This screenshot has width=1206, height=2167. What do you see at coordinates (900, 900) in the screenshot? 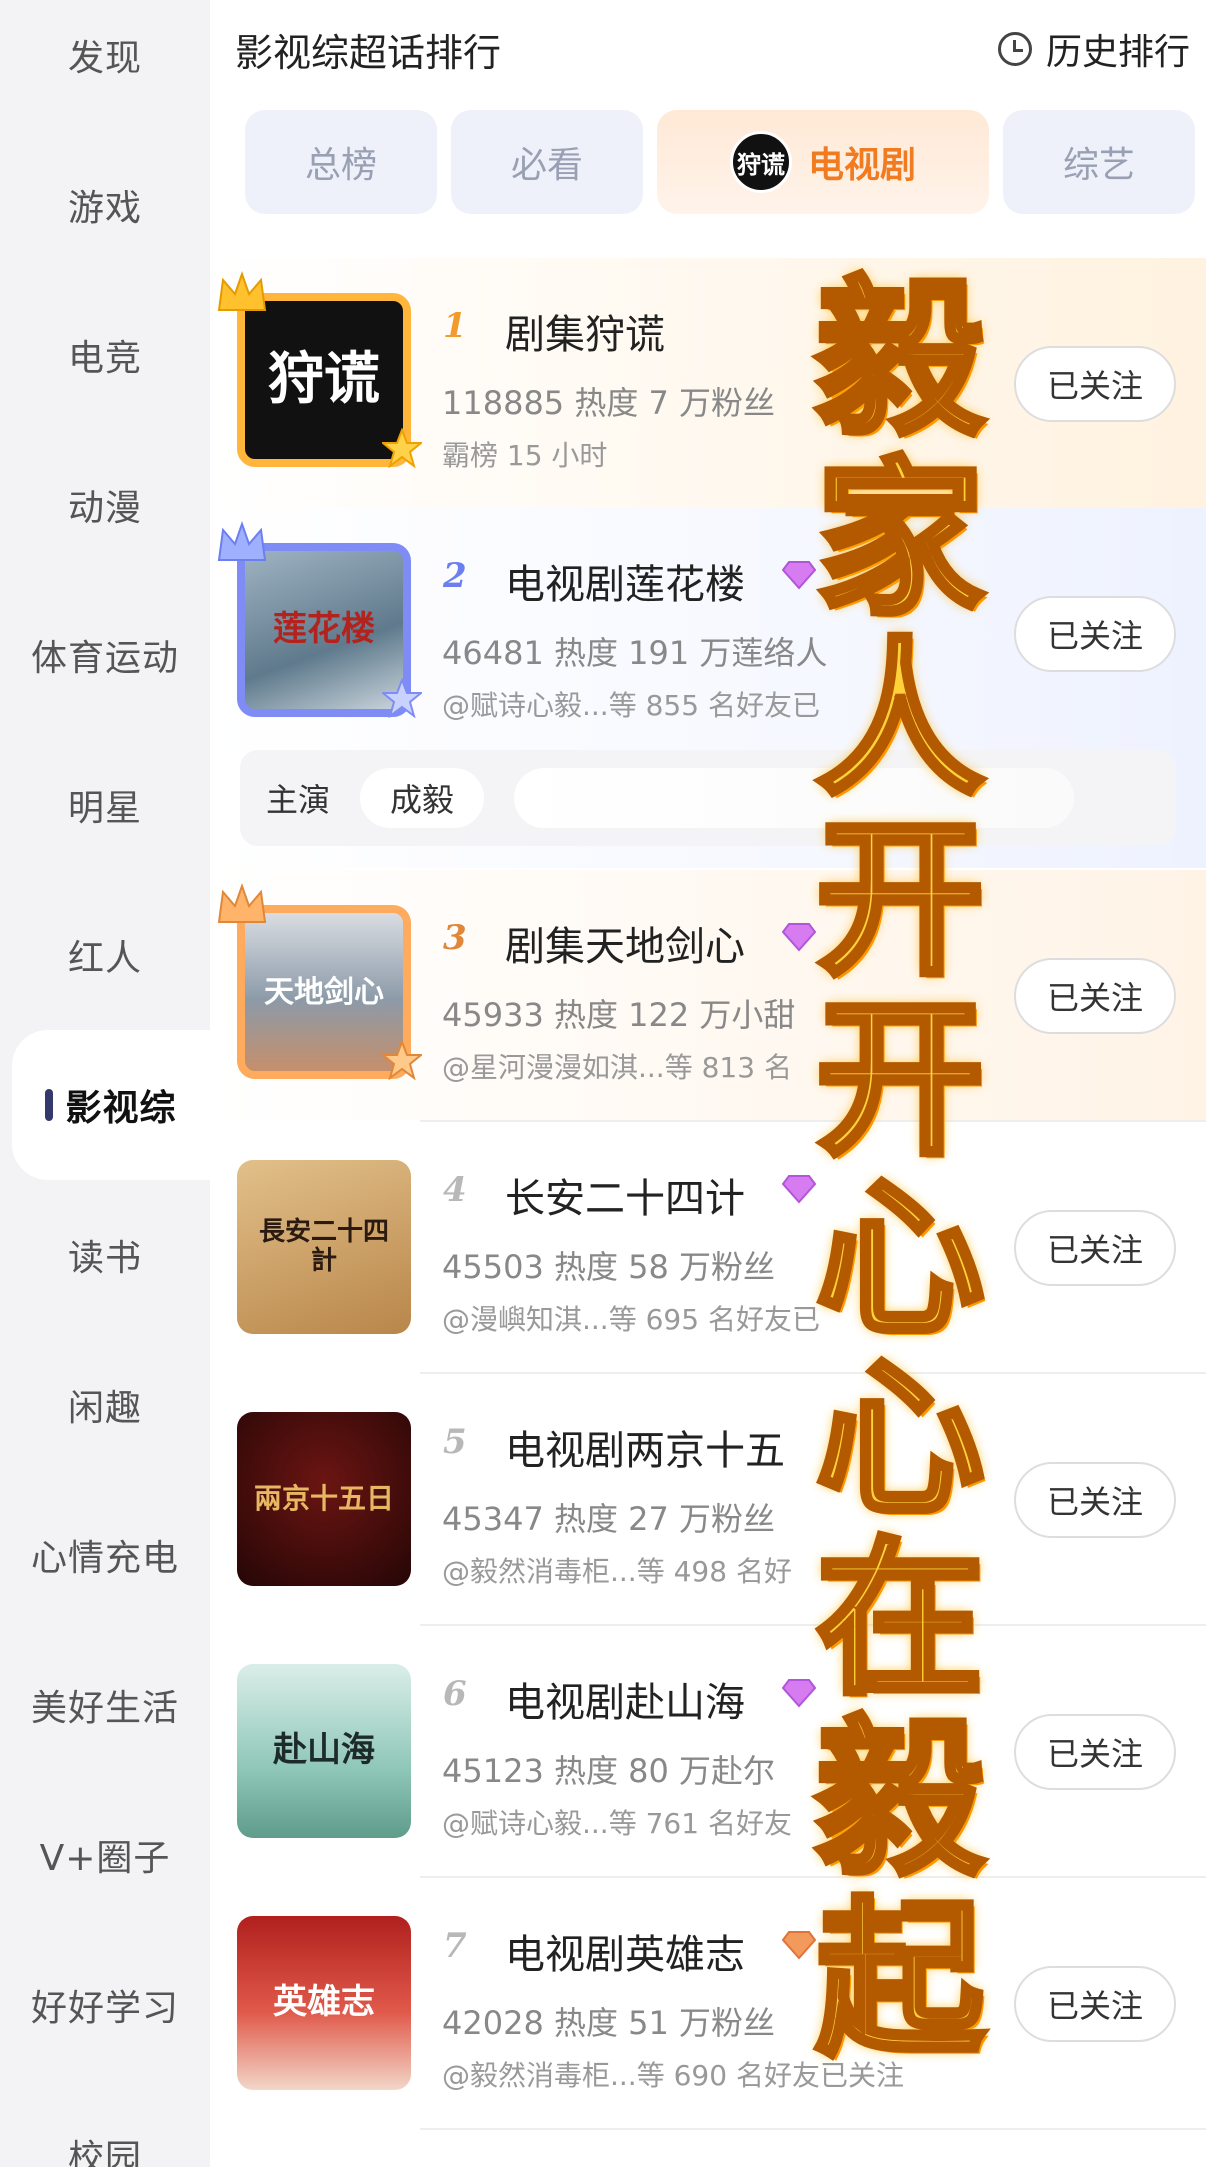
I see `overlay-char: 开` at bounding box center [900, 900].